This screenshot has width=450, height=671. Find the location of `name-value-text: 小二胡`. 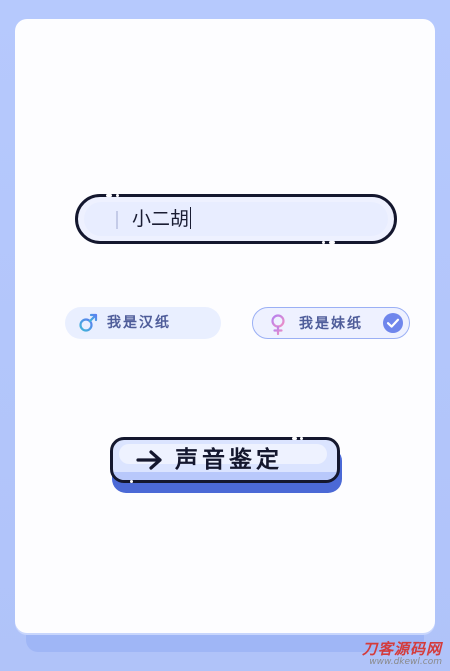

name-value-text: 小二胡 is located at coordinates (161, 219).